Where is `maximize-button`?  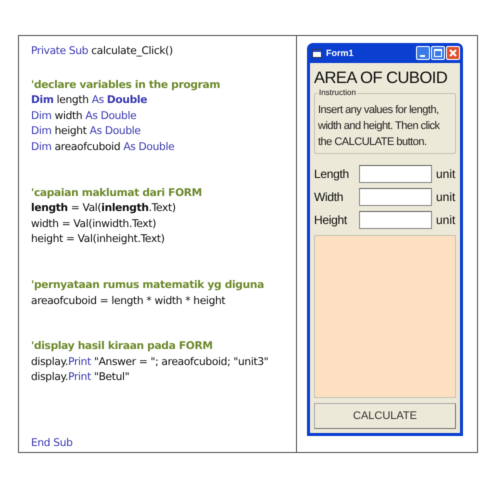
maximize-button is located at coordinates (438, 53).